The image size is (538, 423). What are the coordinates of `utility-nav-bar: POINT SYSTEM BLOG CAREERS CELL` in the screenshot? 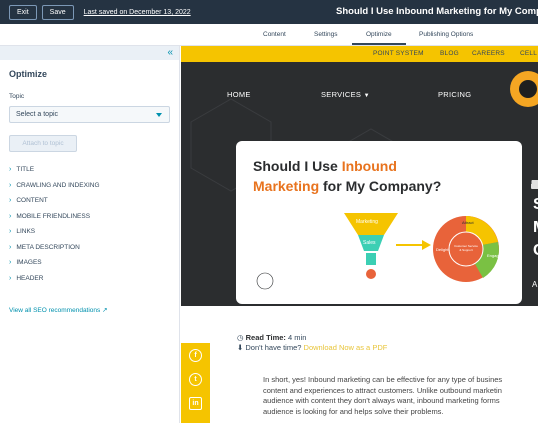 It's located at (359, 54).